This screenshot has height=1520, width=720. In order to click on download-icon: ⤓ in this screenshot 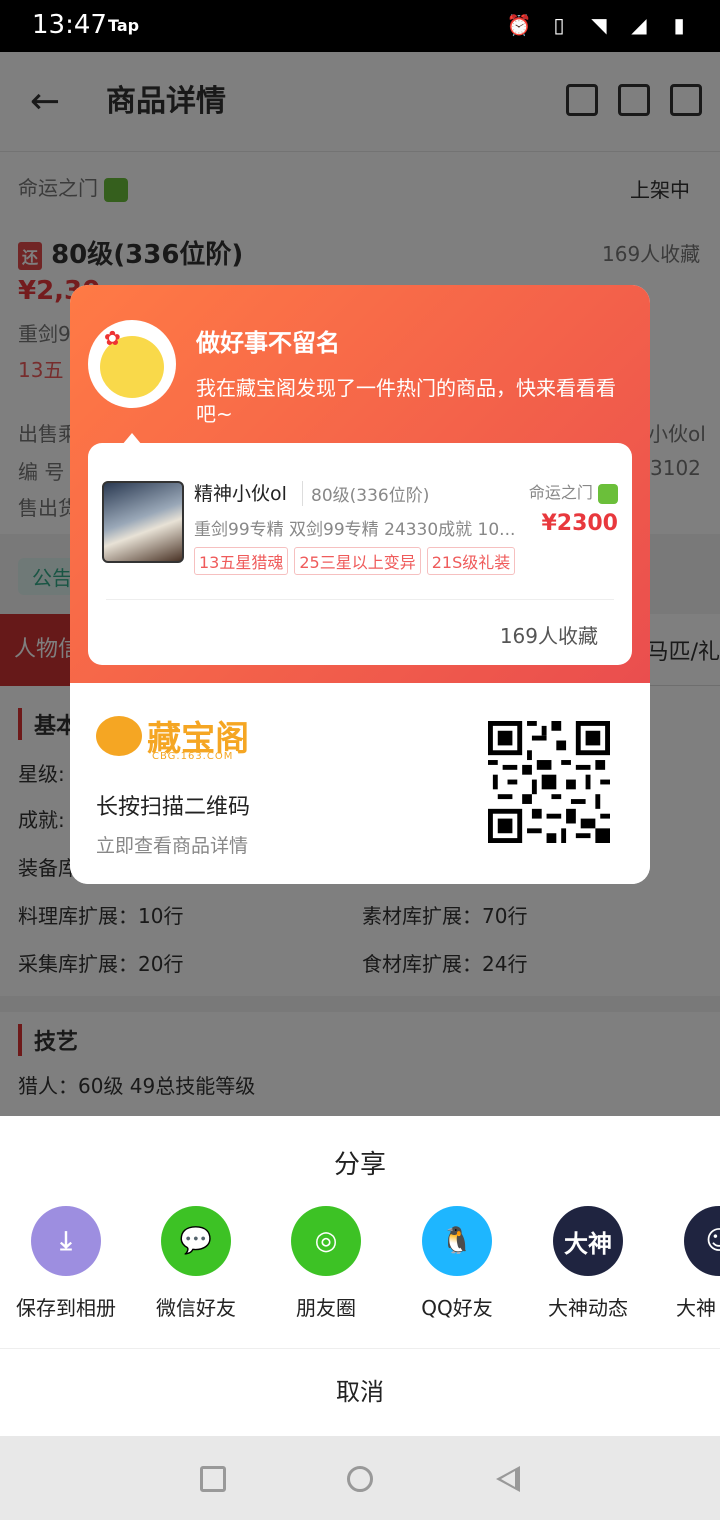, I will do `click(66, 1241)`.